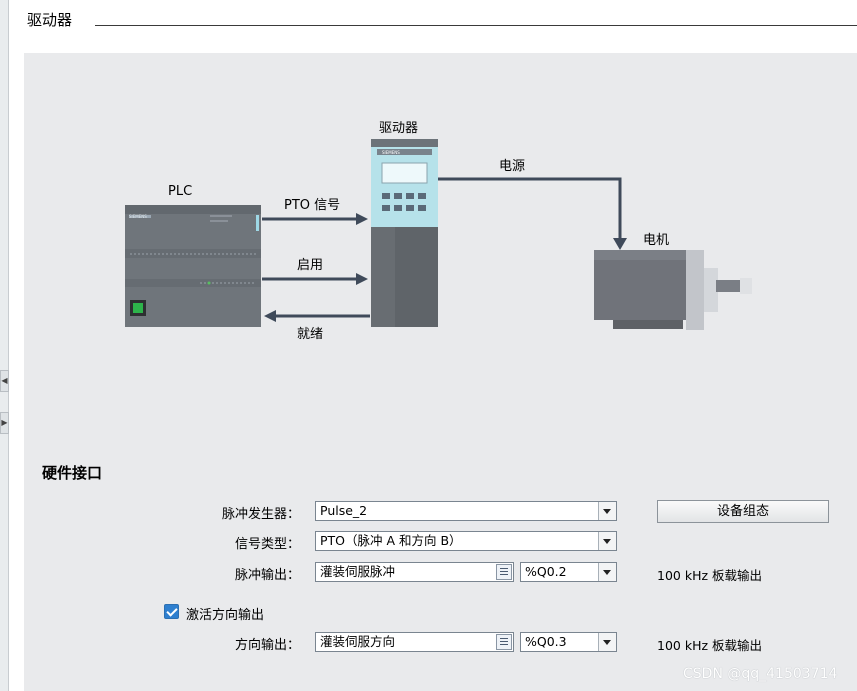  What do you see at coordinates (267, 544) in the screenshot?
I see `signal-type-label: 信号类型：` at bounding box center [267, 544].